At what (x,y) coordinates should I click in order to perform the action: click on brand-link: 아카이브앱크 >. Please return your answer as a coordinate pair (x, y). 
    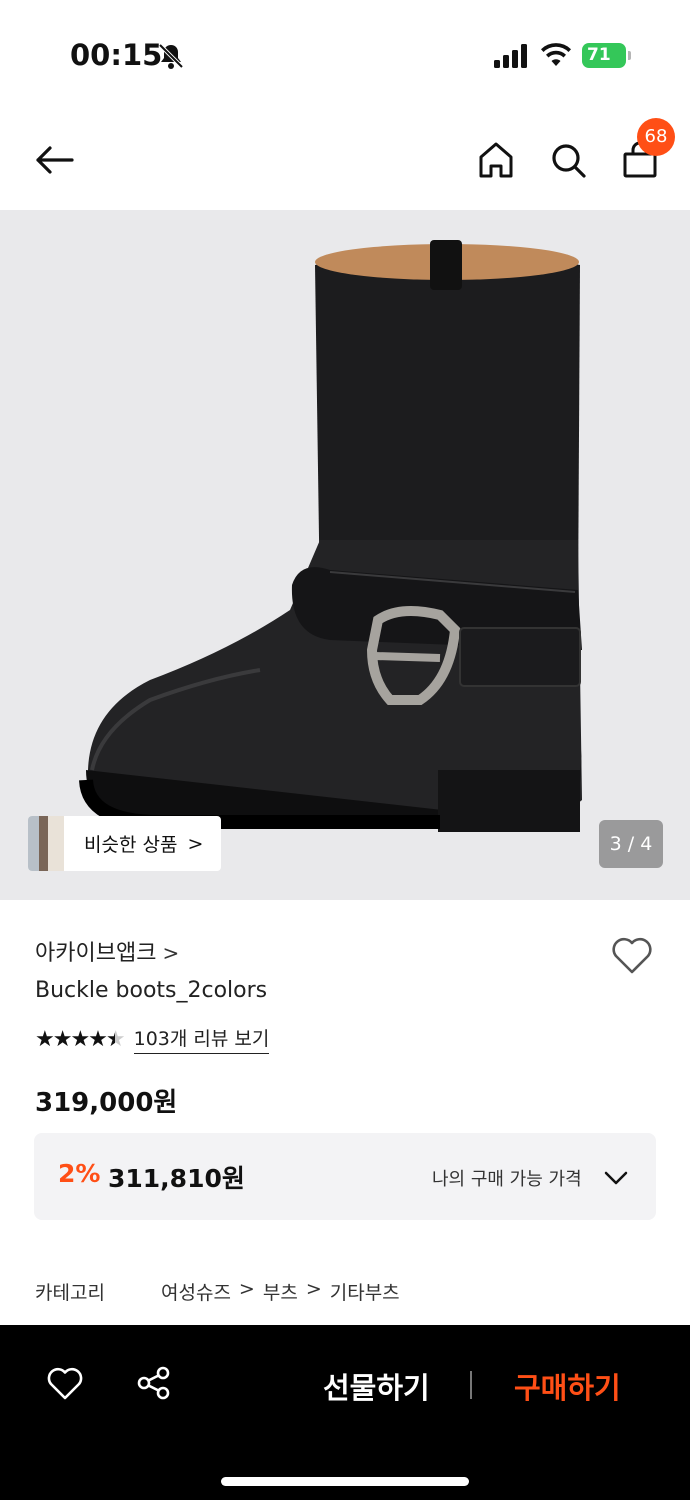
    Looking at the image, I should click on (107, 951).